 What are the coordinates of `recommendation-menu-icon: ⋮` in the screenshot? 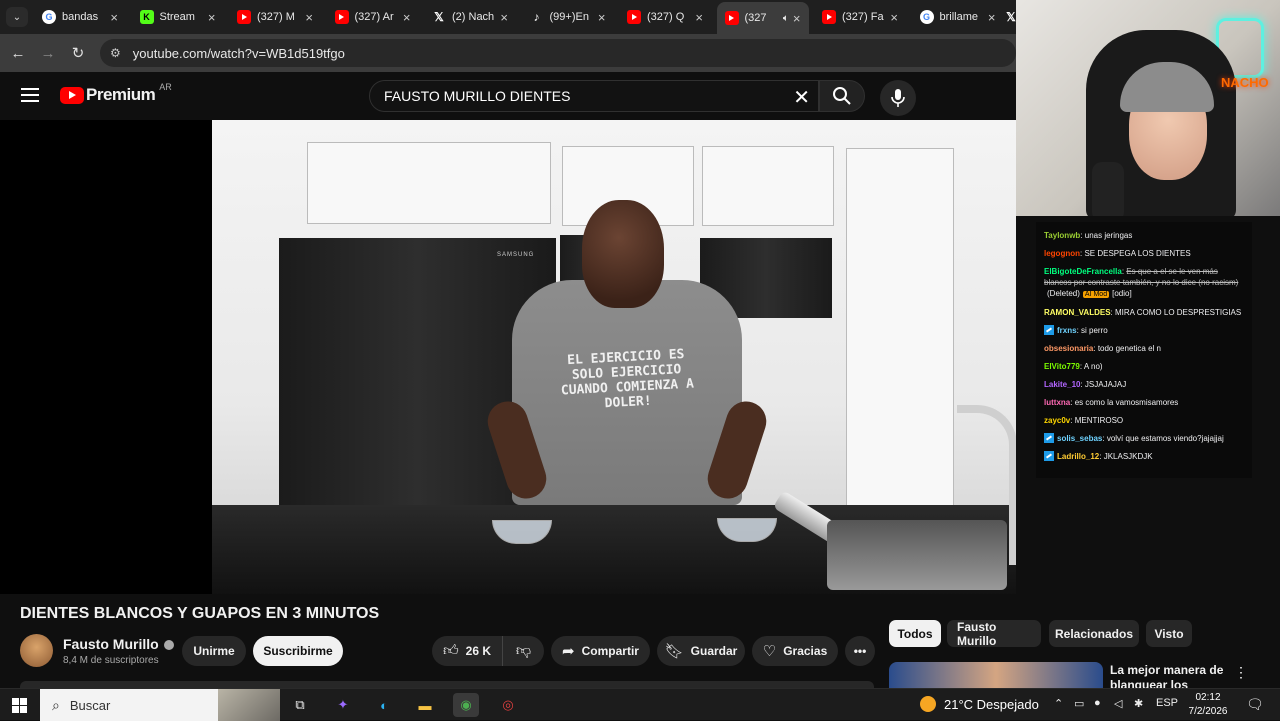 It's located at (1241, 672).